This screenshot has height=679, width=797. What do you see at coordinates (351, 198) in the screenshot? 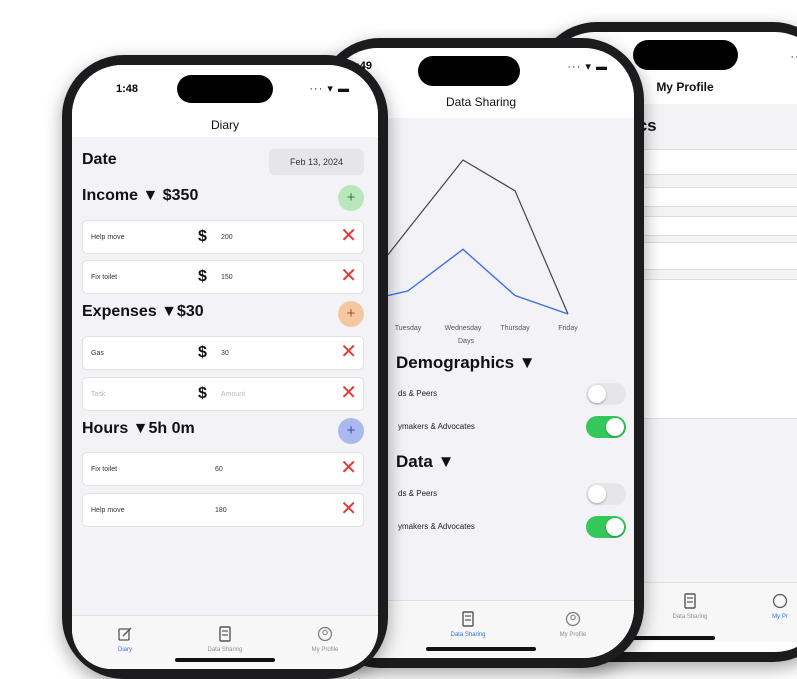
I see `add-income-button: +` at bounding box center [351, 198].